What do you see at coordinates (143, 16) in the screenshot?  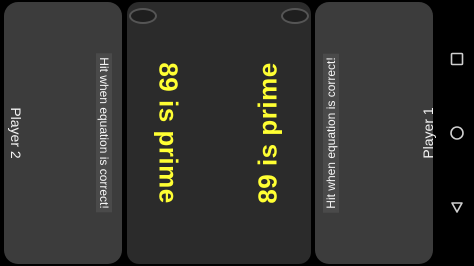 I see `table-knob-left` at bounding box center [143, 16].